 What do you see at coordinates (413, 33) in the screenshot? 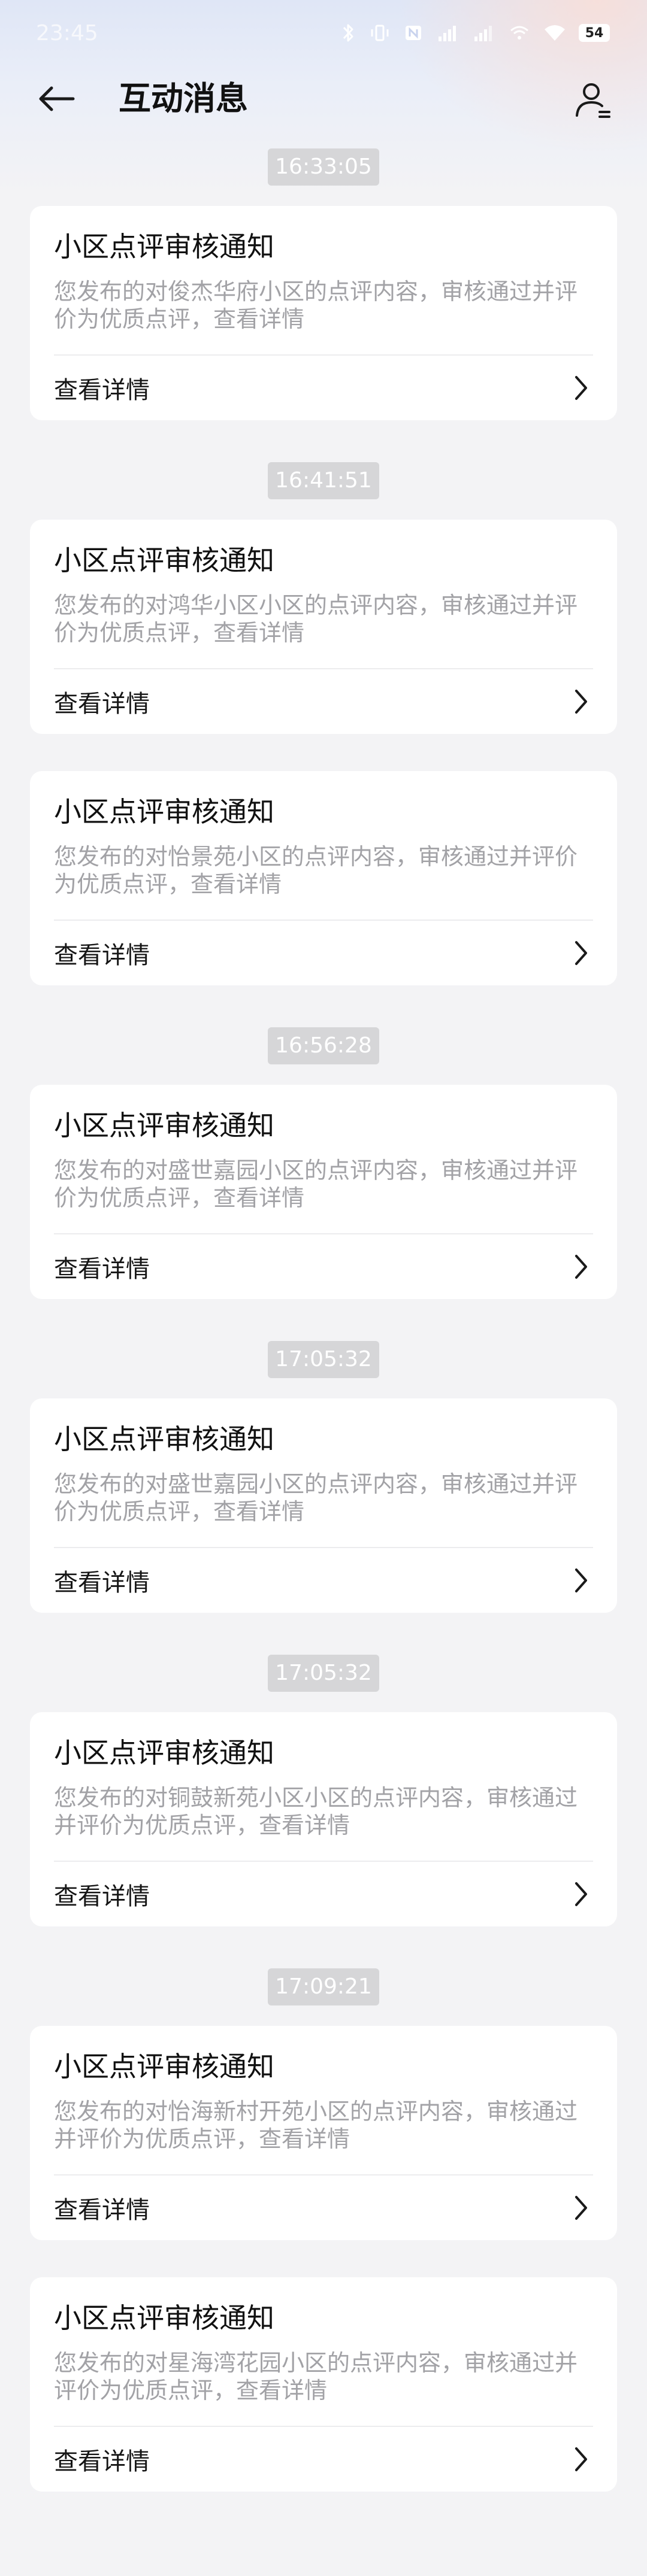
I see `nfc-icon` at bounding box center [413, 33].